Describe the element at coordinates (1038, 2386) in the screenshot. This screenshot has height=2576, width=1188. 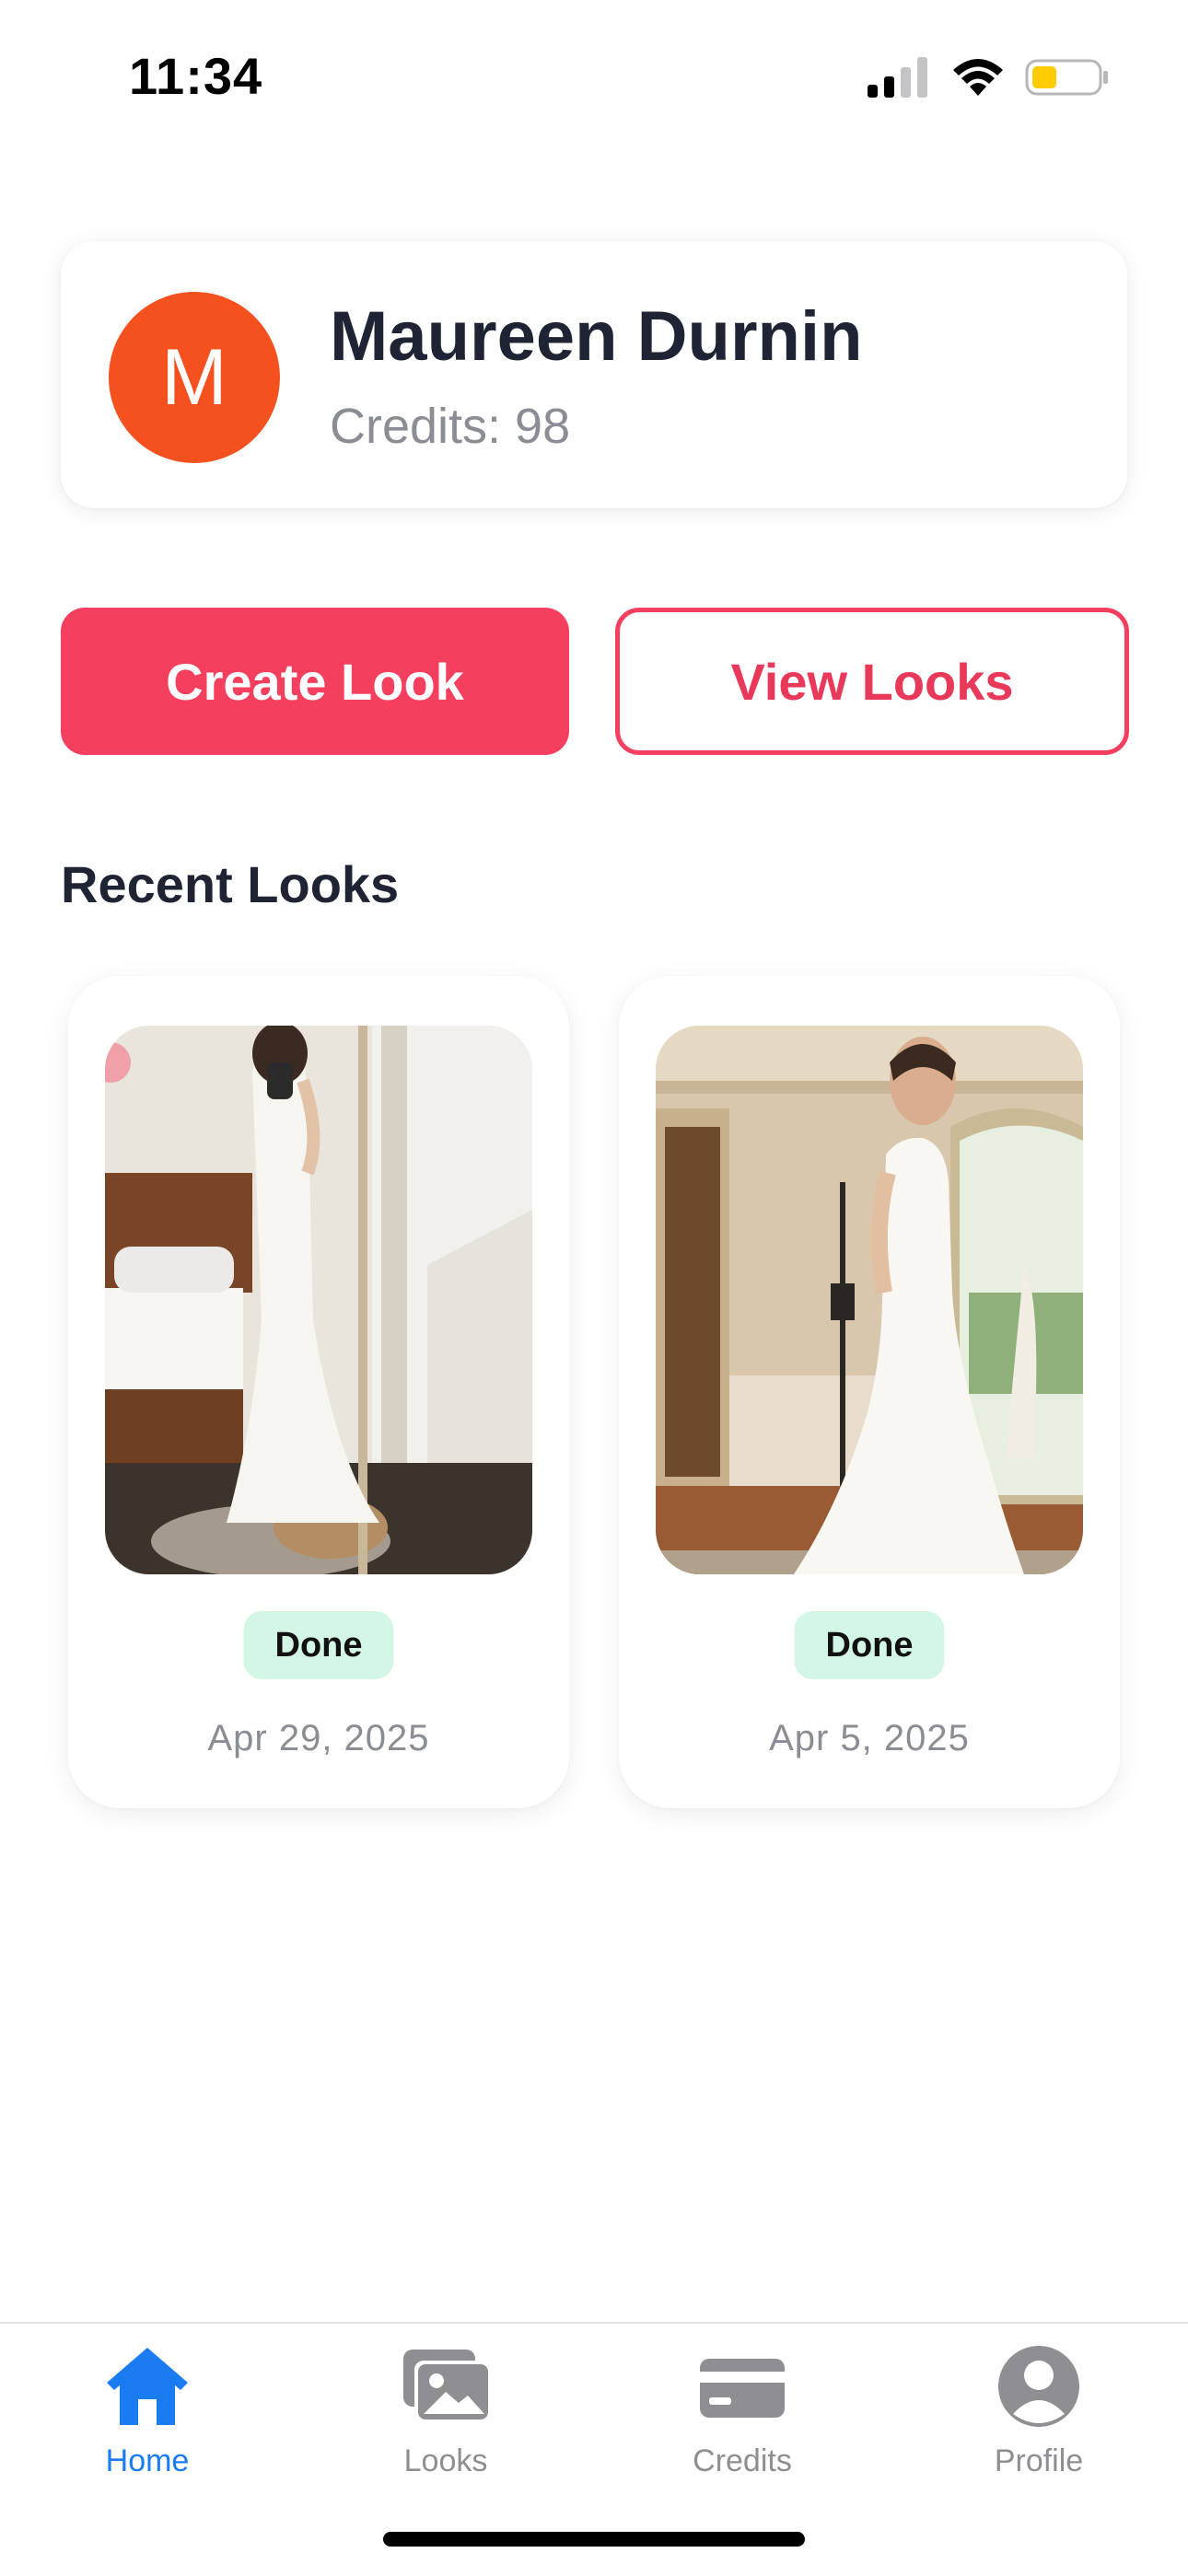
I see `person-circle-icon` at that location.